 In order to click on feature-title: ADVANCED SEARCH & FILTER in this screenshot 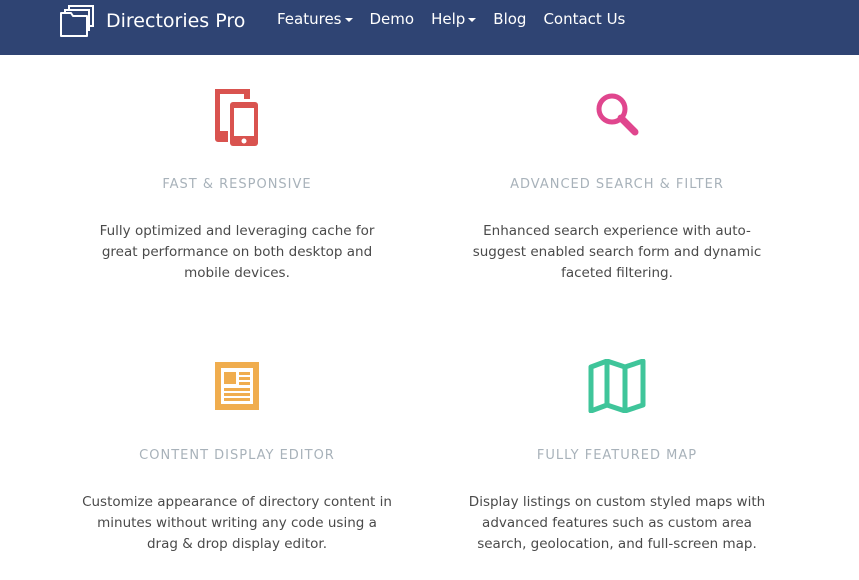, I will do `click(617, 184)`.